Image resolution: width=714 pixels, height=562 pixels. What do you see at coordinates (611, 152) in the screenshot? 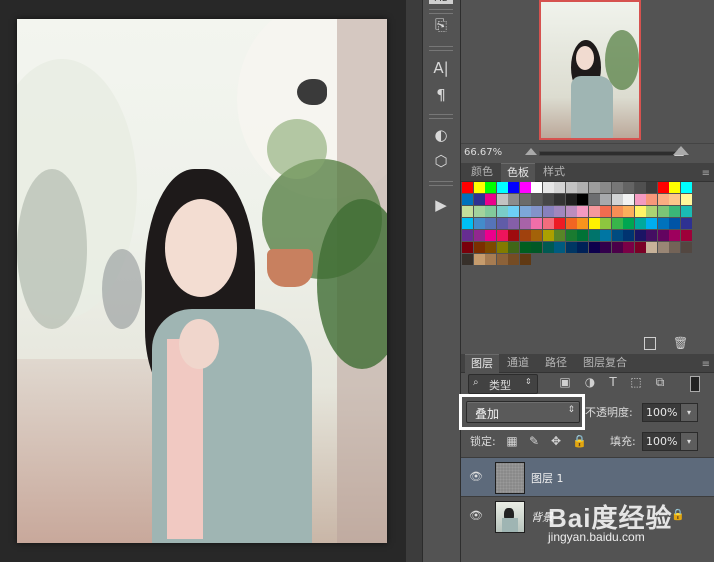
I see `zoom-slider` at bounding box center [611, 152].